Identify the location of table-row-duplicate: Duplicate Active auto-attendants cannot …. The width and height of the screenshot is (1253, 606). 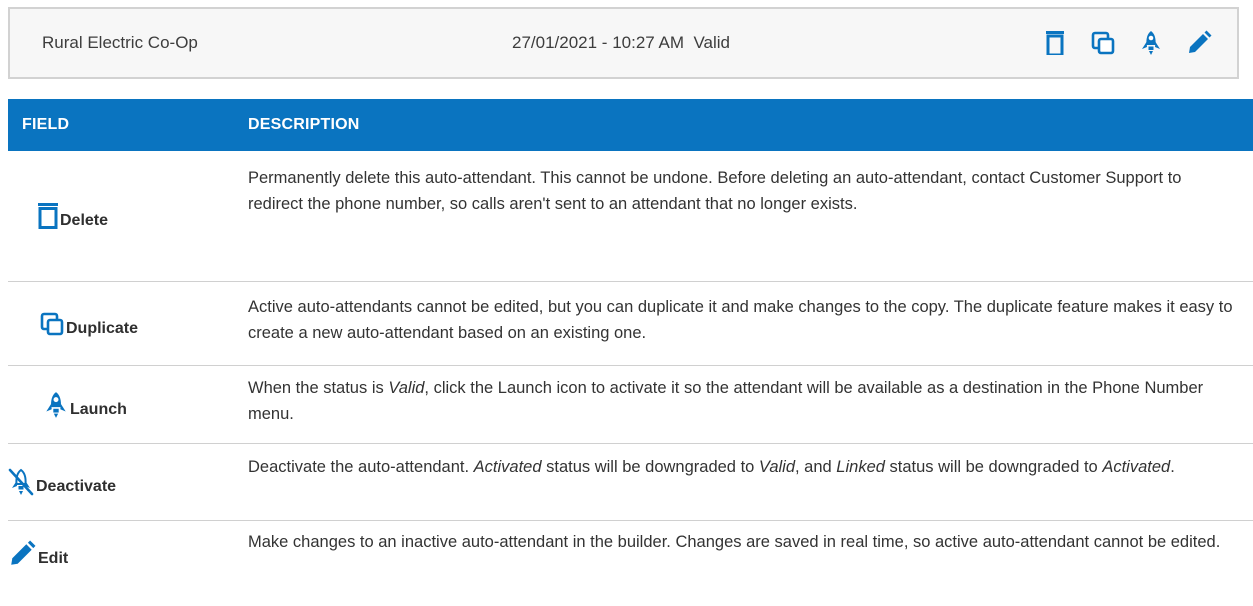
(630, 324).